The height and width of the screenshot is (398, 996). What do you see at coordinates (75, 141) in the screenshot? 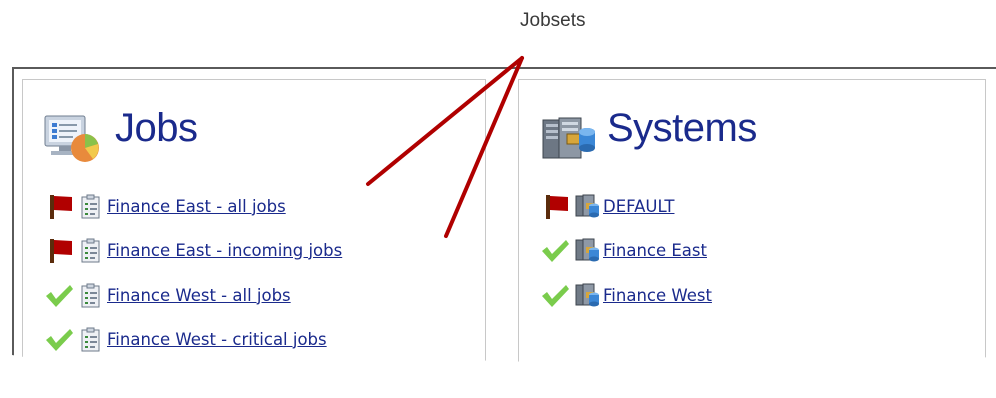
I see `jobs-monitor-pie-icon` at bounding box center [75, 141].